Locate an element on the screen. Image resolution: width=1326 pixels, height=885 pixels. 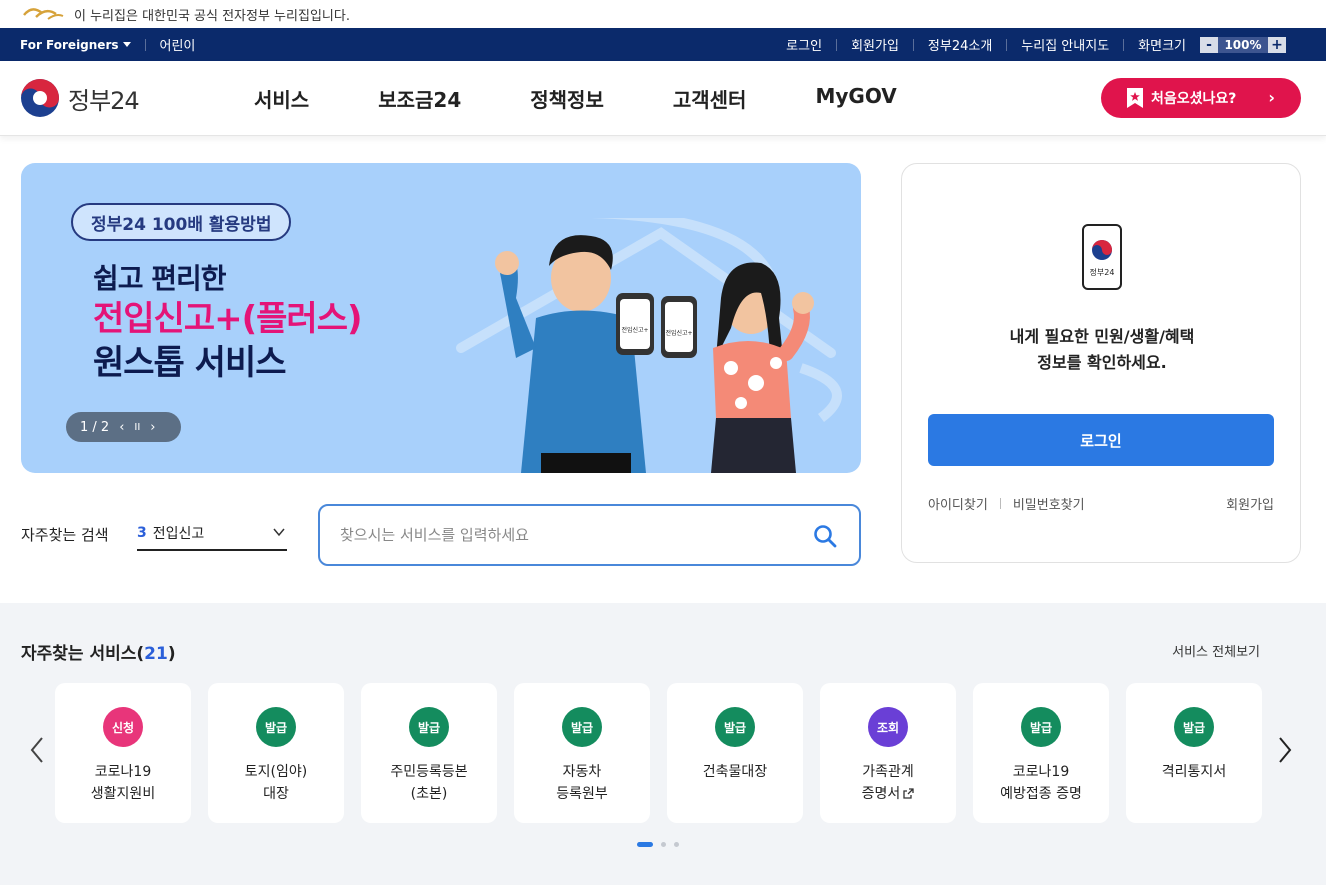
service-card: 발급 자동차 등록원부 is located at coordinates (582, 753).